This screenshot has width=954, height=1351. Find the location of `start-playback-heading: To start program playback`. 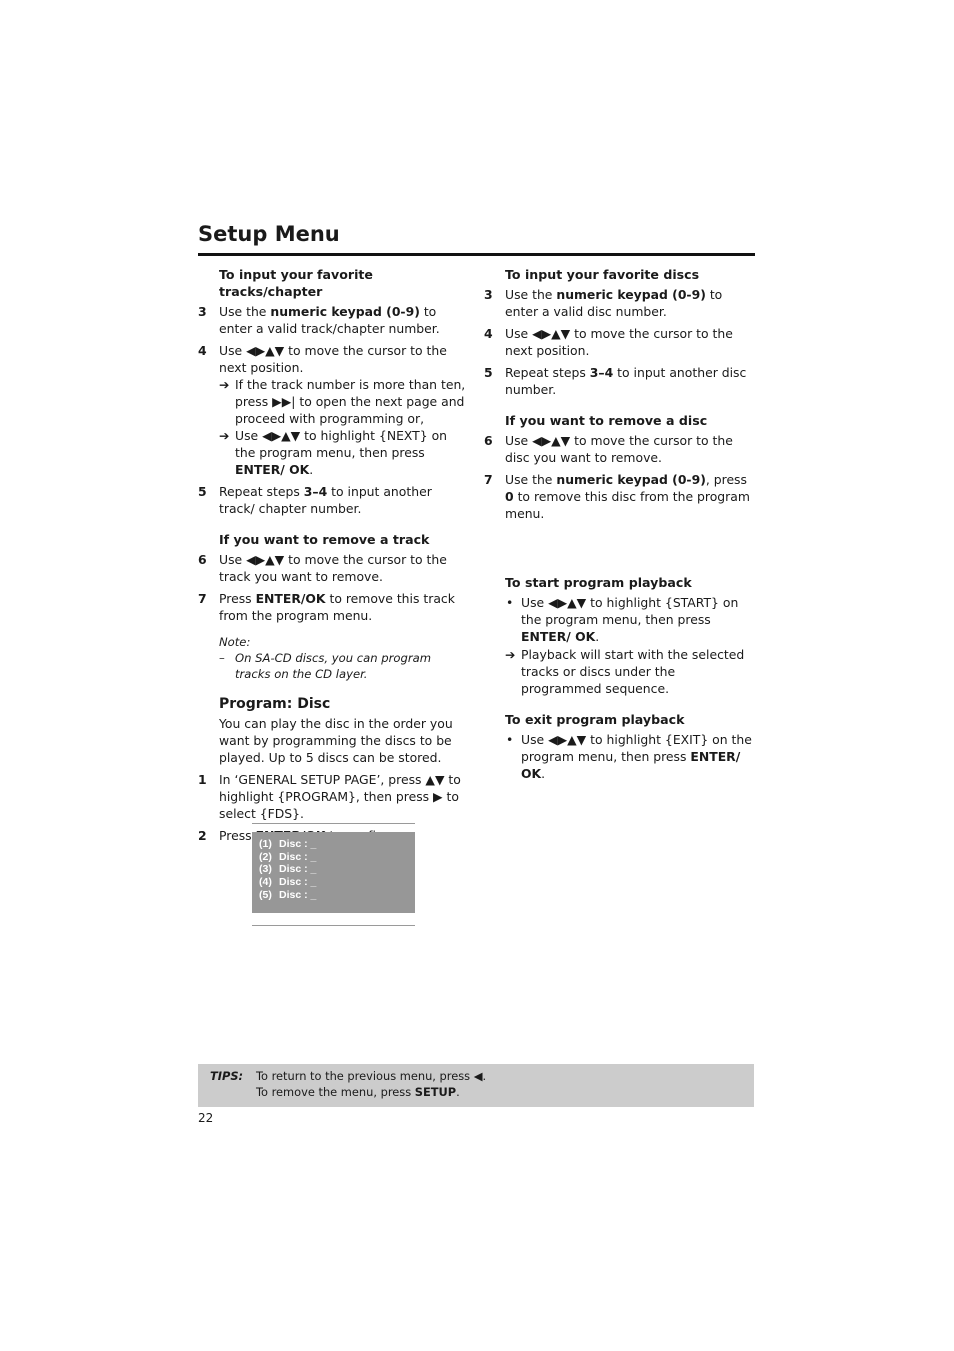

start-playback-heading: To start program playback is located at coordinates (598, 582).